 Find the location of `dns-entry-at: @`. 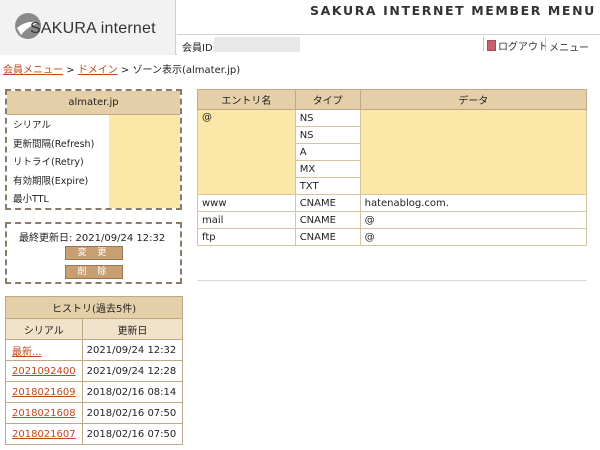

dns-entry-at: @ is located at coordinates (246, 152).